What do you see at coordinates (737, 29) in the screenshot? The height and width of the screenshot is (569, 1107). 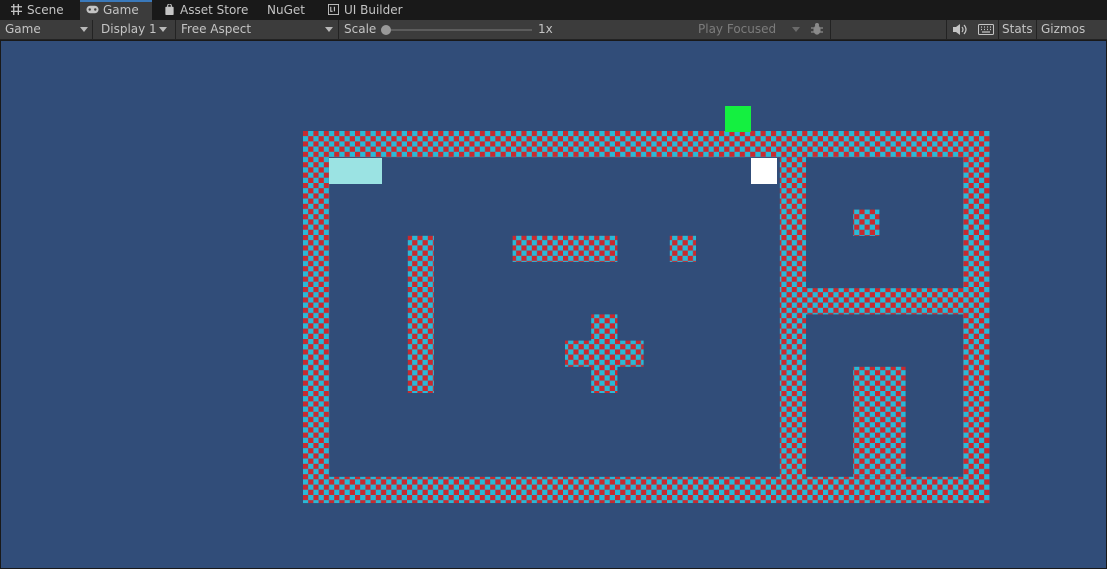 I see `play-mode-value: Play Focused` at bounding box center [737, 29].